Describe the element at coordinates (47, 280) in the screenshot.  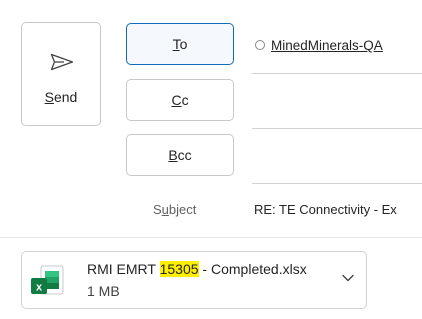
I see `excel-file-icon: x` at that location.